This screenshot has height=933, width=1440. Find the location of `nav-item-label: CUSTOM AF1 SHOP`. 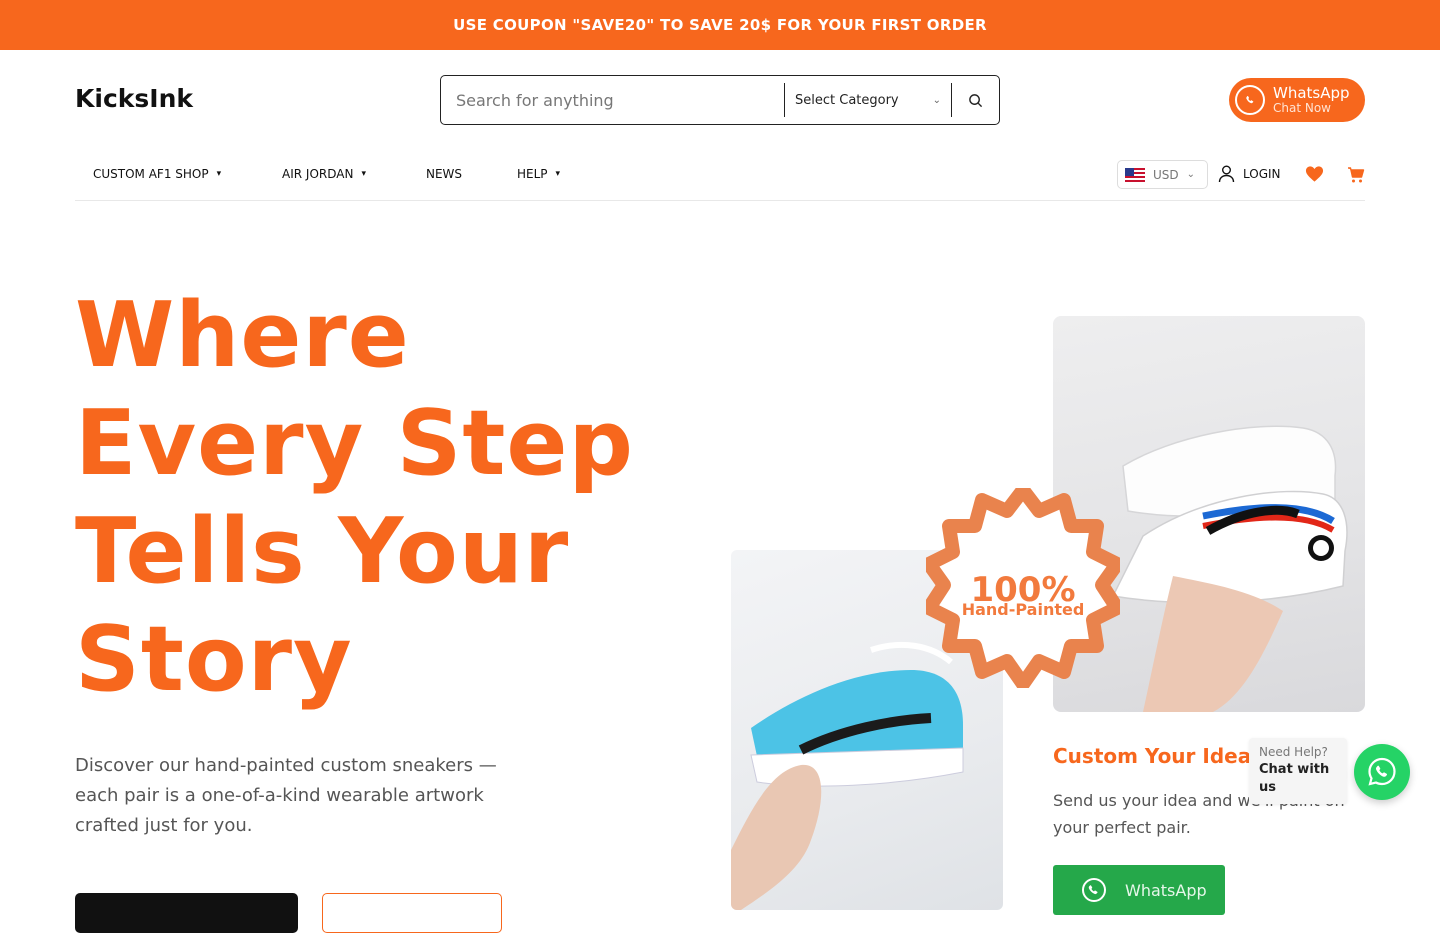

nav-item-label: CUSTOM AF1 SHOP is located at coordinates (151, 174).